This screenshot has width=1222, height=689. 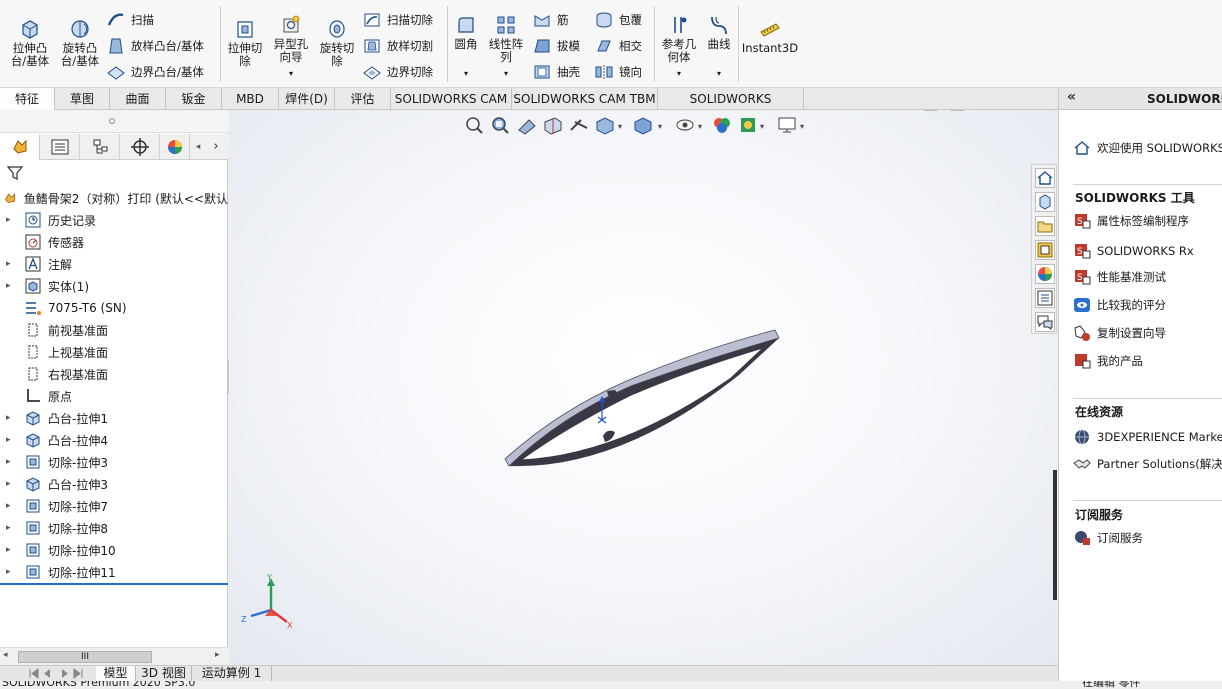 I want to click on tree-horizontal-scrollbar: ◂ III ▸, so click(x=114, y=656).